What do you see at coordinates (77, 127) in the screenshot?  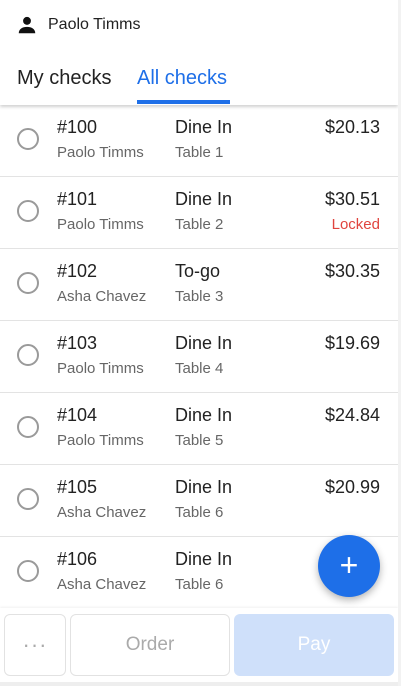 I see `check-number: #100` at bounding box center [77, 127].